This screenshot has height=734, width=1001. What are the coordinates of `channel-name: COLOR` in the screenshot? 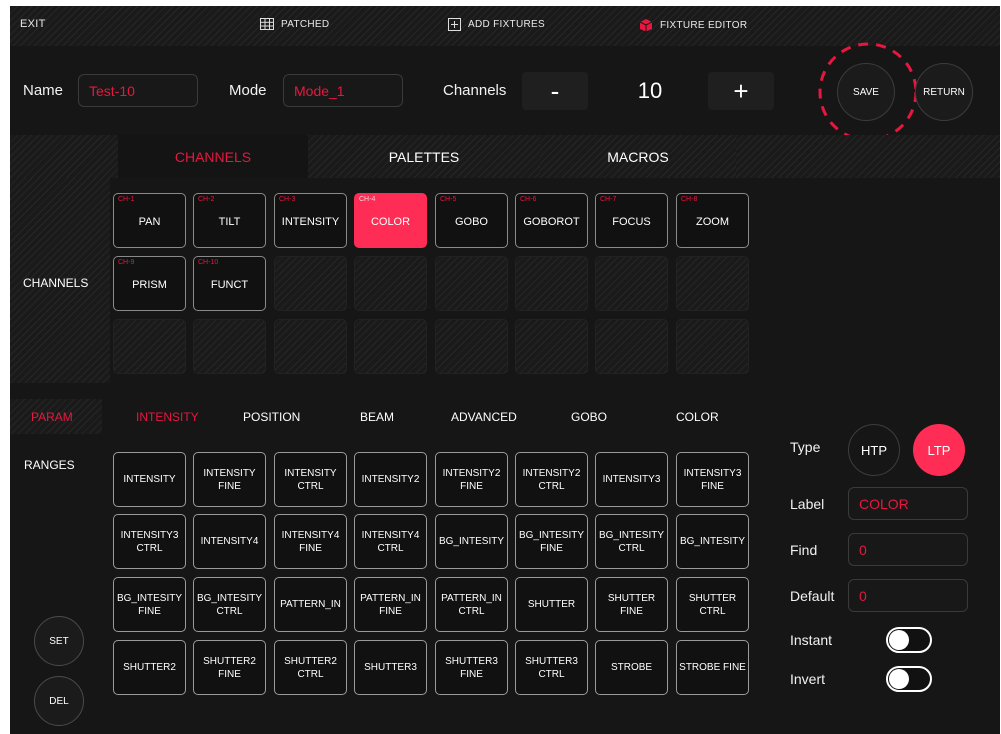 It's located at (390, 222).